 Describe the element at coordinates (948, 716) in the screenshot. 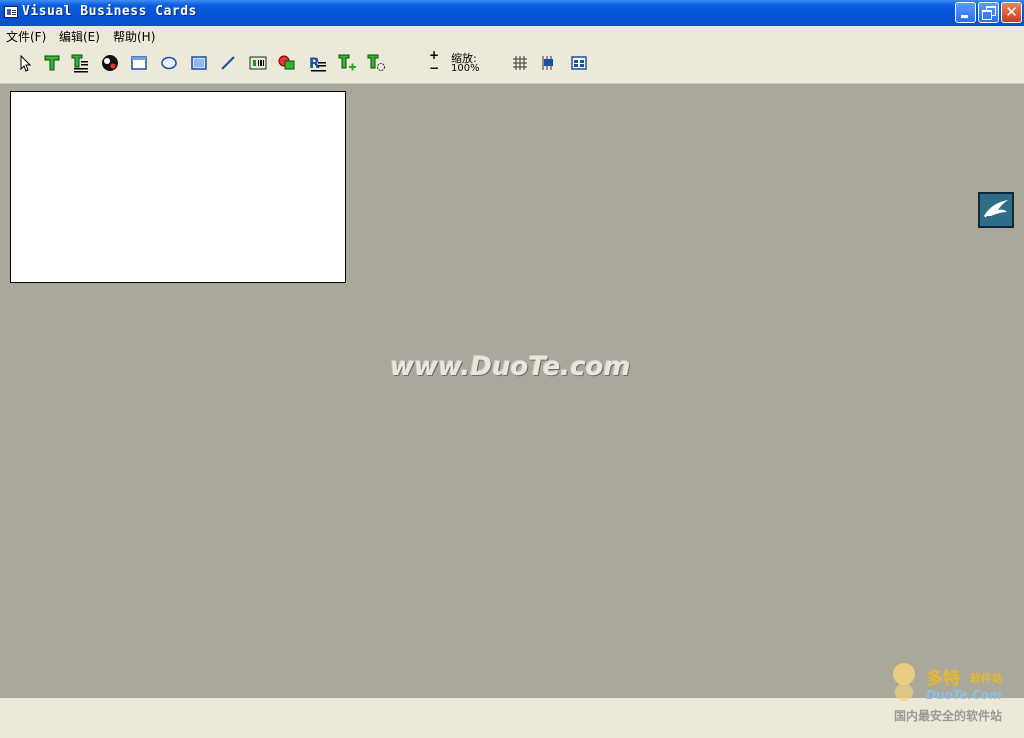

I see `brand-tagline: 国内最安全的软件站` at that location.